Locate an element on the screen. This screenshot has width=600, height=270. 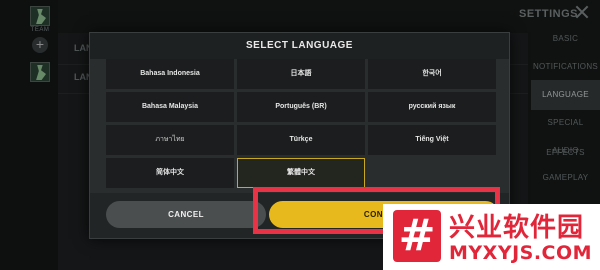
language-option-traditional-chinese: 繁體中文 is located at coordinates (301, 173).